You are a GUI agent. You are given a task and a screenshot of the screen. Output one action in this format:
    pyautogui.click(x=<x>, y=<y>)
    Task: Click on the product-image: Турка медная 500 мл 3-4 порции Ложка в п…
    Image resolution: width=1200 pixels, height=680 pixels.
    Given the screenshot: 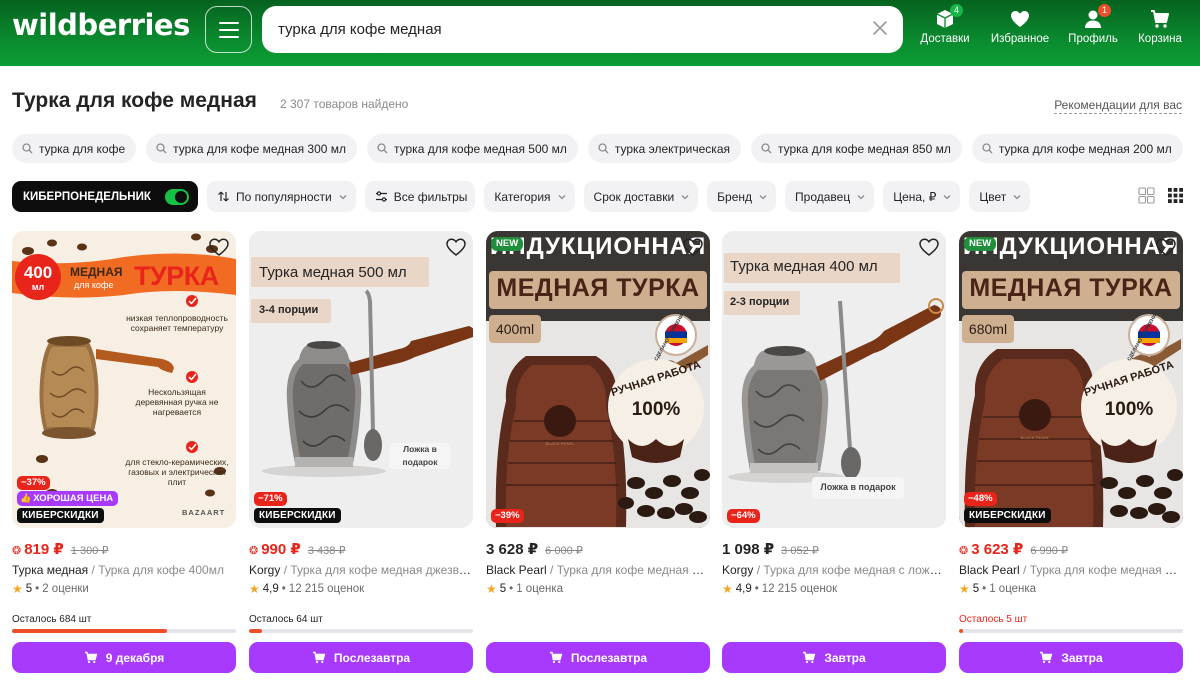 What is the action you would take?
    pyautogui.click(x=361, y=379)
    